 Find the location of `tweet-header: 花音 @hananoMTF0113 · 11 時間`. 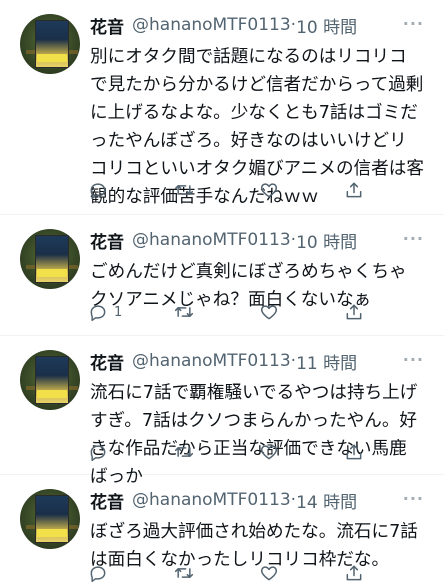

tweet-header: 花音 @hananoMTF0113 · 11 時間 is located at coordinates (223, 361).